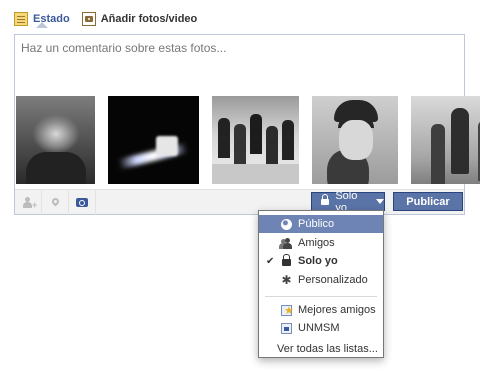 This screenshot has width=480, height=384. I want to click on menu-item-friends: Amigos, so click(321, 243).